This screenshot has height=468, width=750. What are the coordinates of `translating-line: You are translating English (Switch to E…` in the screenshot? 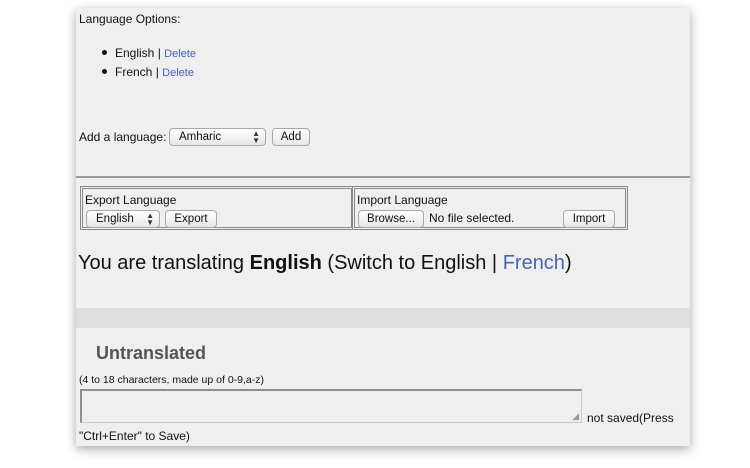 It's located at (325, 263).